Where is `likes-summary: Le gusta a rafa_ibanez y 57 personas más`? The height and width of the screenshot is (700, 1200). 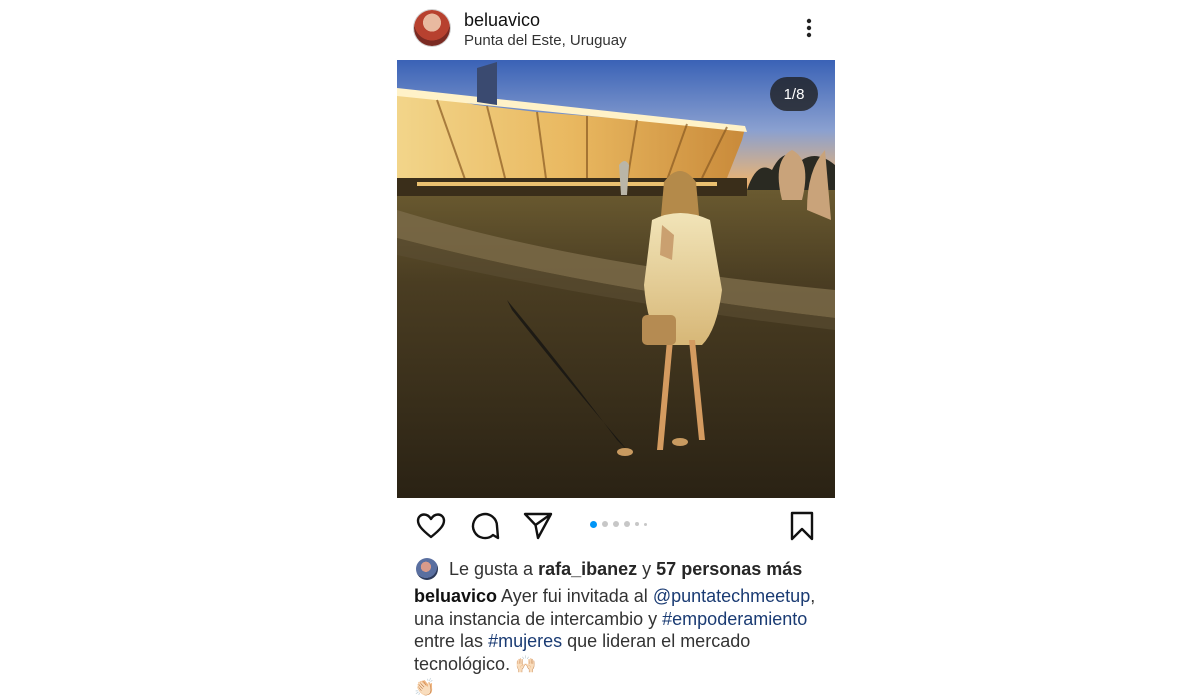 likes-summary: Le gusta a rafa_ibanez y 57 personas más is located at coordinates (609, 569).